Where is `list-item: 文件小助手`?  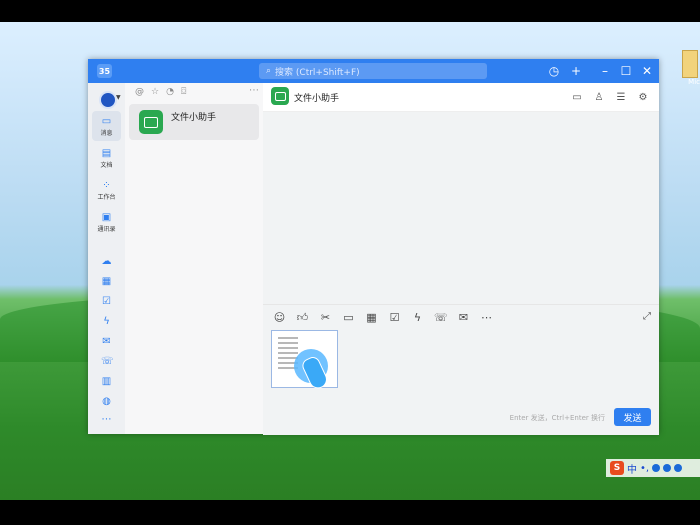
list-item: 文件小助手 is located at coordinates (194, 122).